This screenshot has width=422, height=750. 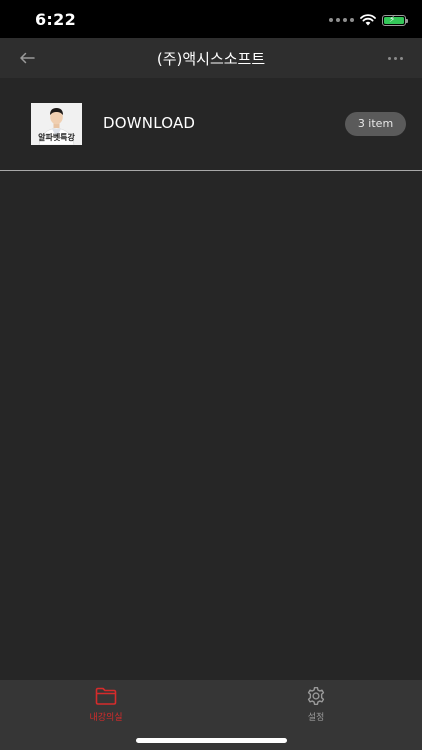 I want to click on status-bar: 6:22 ⚡, so click(x=211, y=19).